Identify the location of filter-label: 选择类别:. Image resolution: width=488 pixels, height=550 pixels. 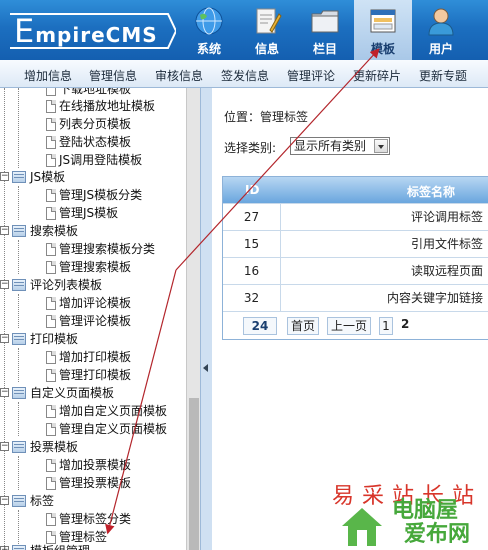
(250, 148).